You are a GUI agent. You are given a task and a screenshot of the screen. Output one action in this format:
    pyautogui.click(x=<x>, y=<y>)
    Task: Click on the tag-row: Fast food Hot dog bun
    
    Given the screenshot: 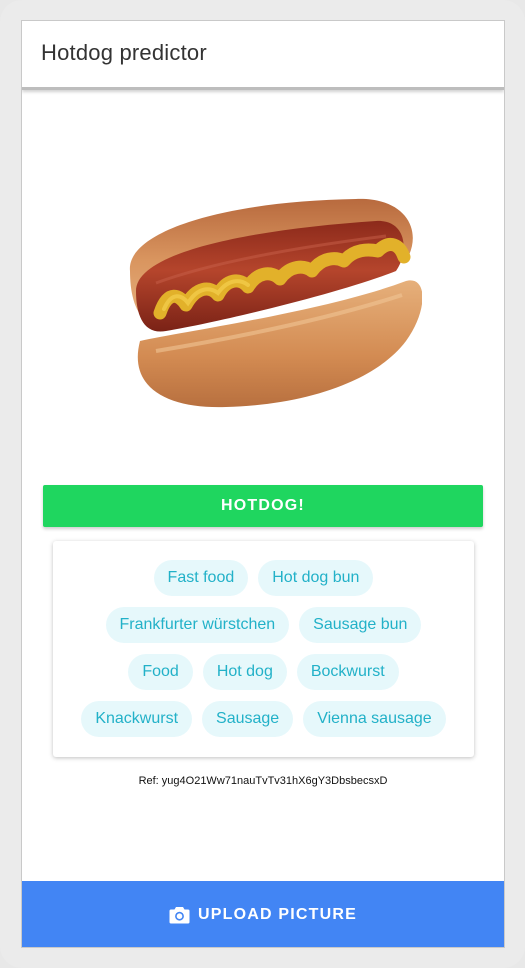 What is the action you would take?
    pyautogui.click(x=263, y=578)
    